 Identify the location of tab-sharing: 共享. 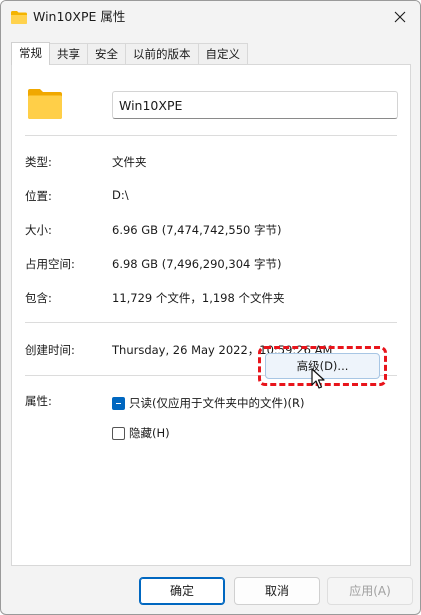
(68, 53).